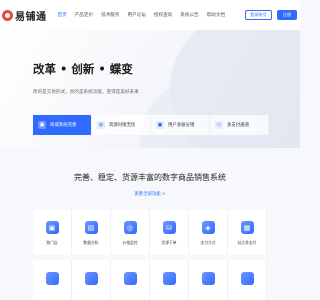 The image size is (320, 300). I want to click on shop-icon: ▣, so click(52, 227).